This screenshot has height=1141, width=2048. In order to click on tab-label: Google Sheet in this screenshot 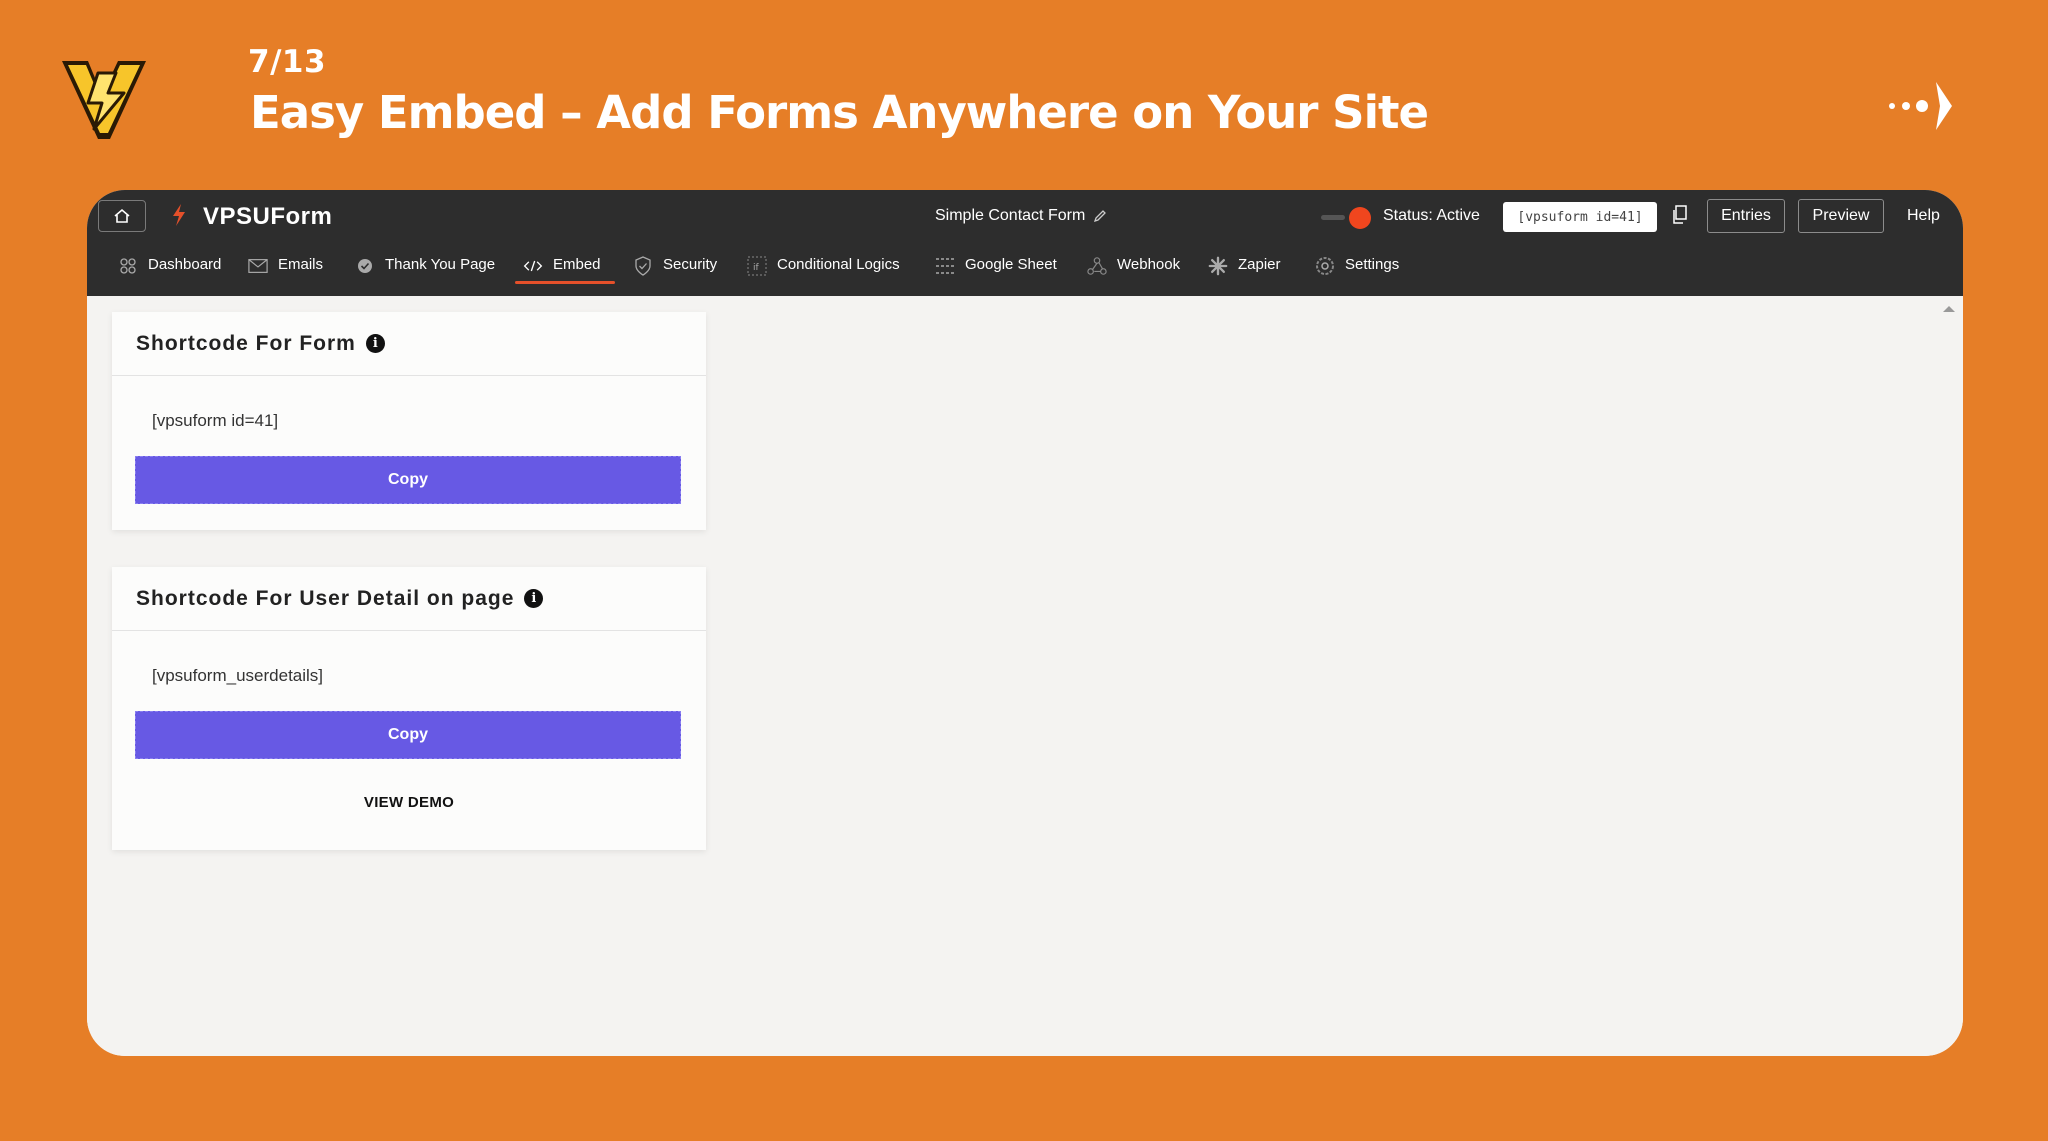, I will do `click(1011, 264)`.